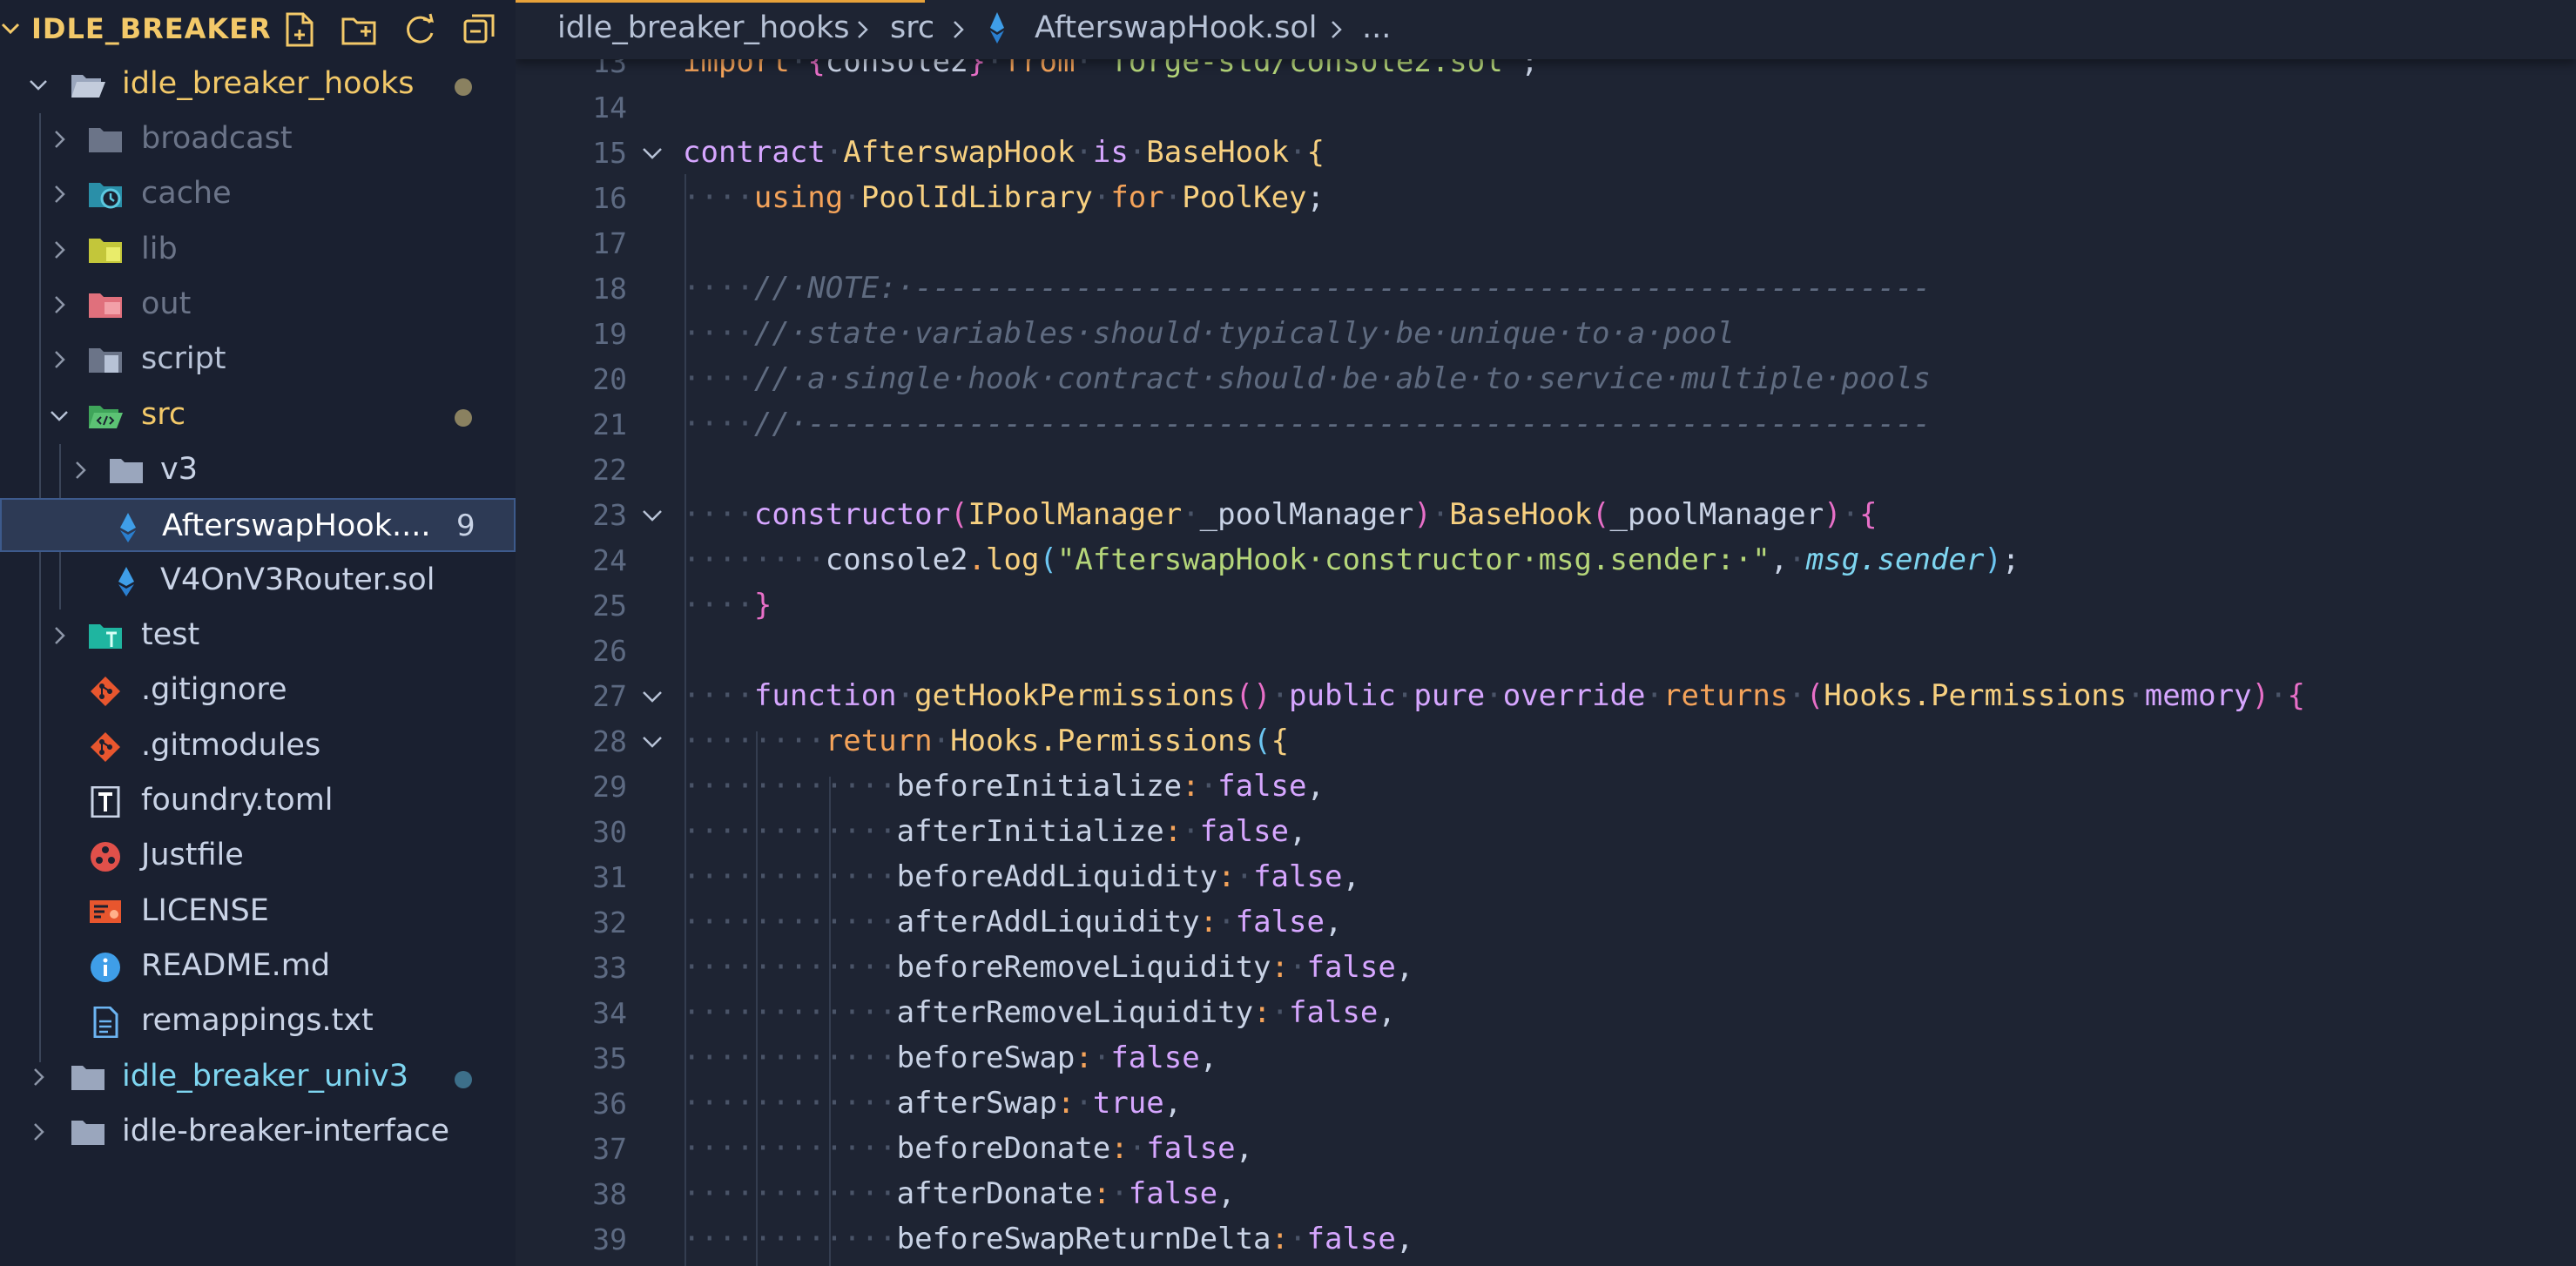 This screenshot has width=2576, height=1266. Describe the element at coordinates (359, 29) in the screenshot. I see `new-folder-icon` at that location.